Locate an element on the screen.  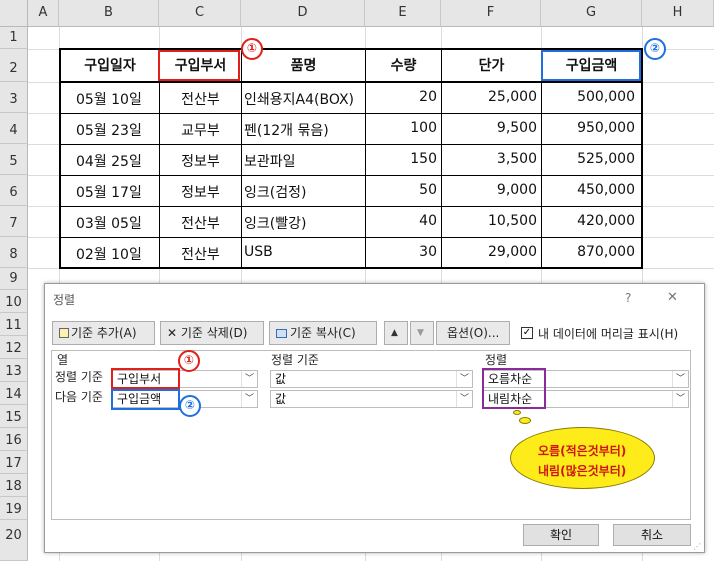
move-up-button: ▲ is located at coordinates (396, 333).